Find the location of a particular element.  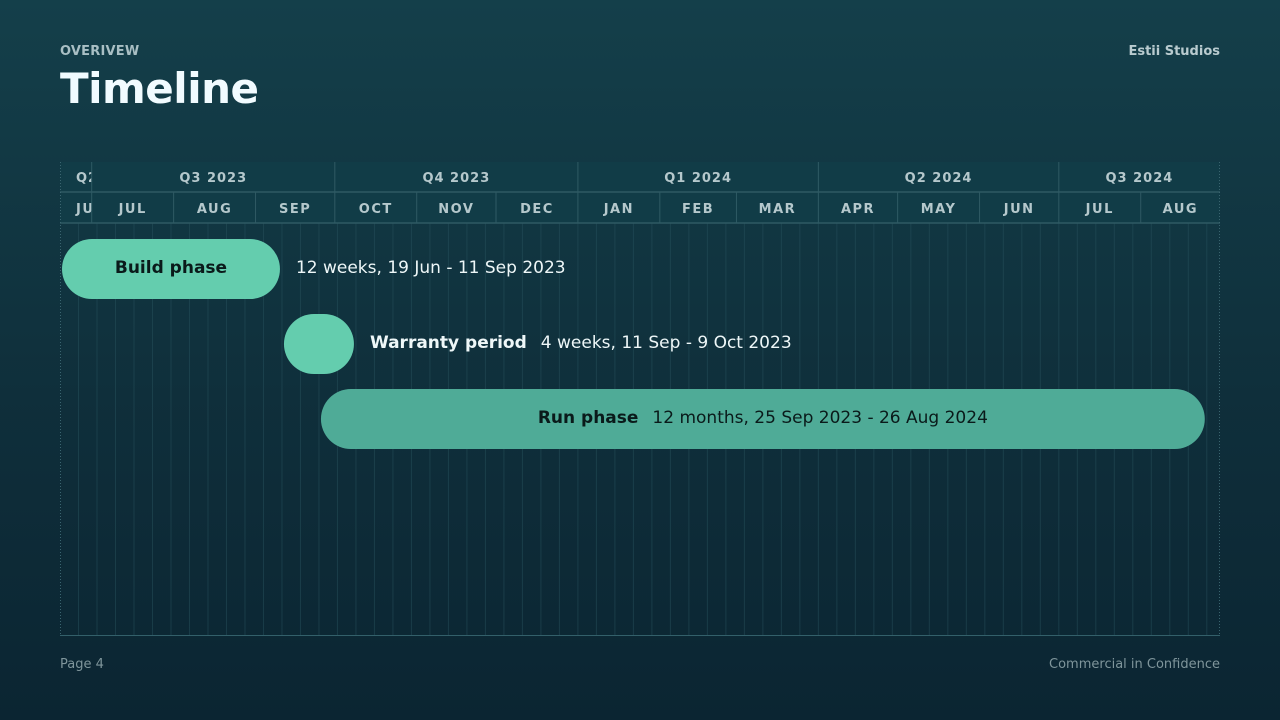

task-name: Build phase is located at coordinates (171, 268).